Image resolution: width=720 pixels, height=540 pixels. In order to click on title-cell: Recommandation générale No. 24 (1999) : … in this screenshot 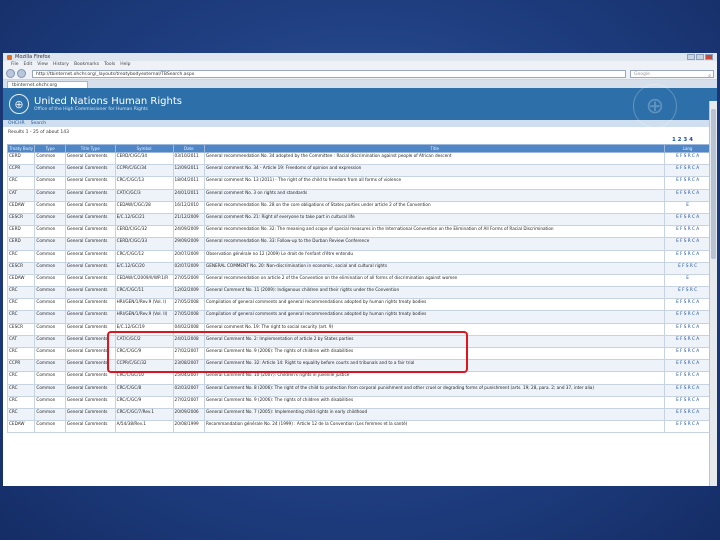, I will do `click(435, 427)`.